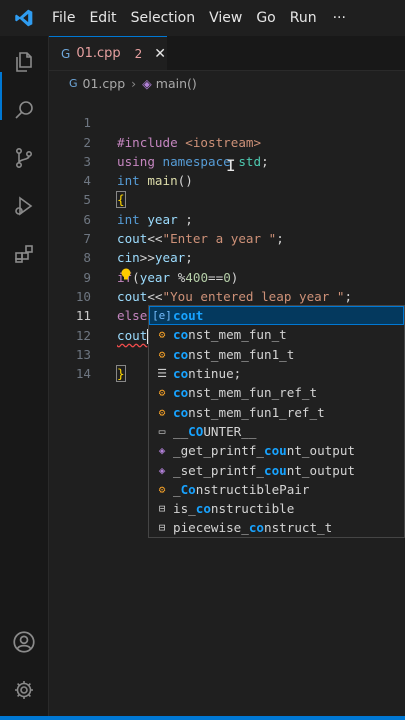 The height and width of the screenshot is (720, 405). What do you see at coordinates (245, 393) in the screenshot?
I see `suggestion-label: const_mem_fun_ref_t` at bounding box center [245, 393].